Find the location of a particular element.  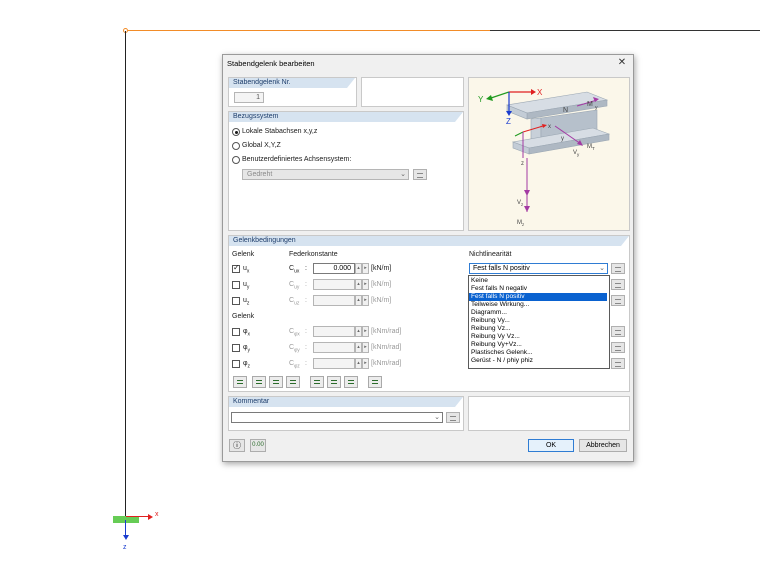

hinge-number-group: Stabendgelenk Nr. 1 is located at coordinates (292, 92).